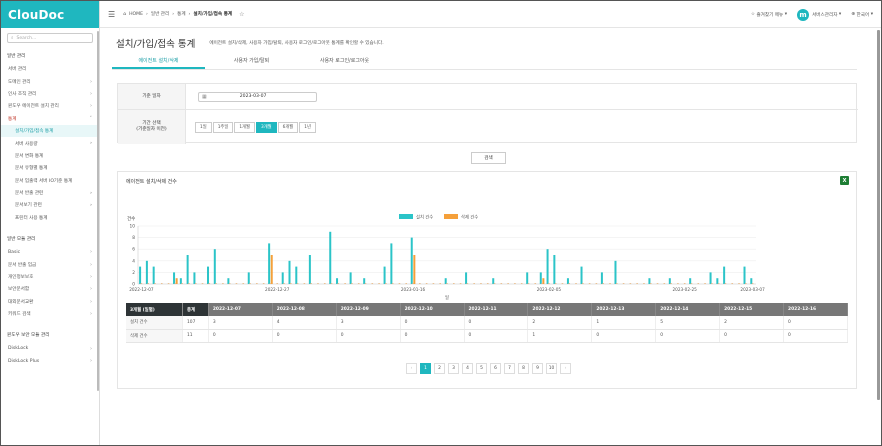  I want to click on calendar-icon: ▦, so click(204, 97).